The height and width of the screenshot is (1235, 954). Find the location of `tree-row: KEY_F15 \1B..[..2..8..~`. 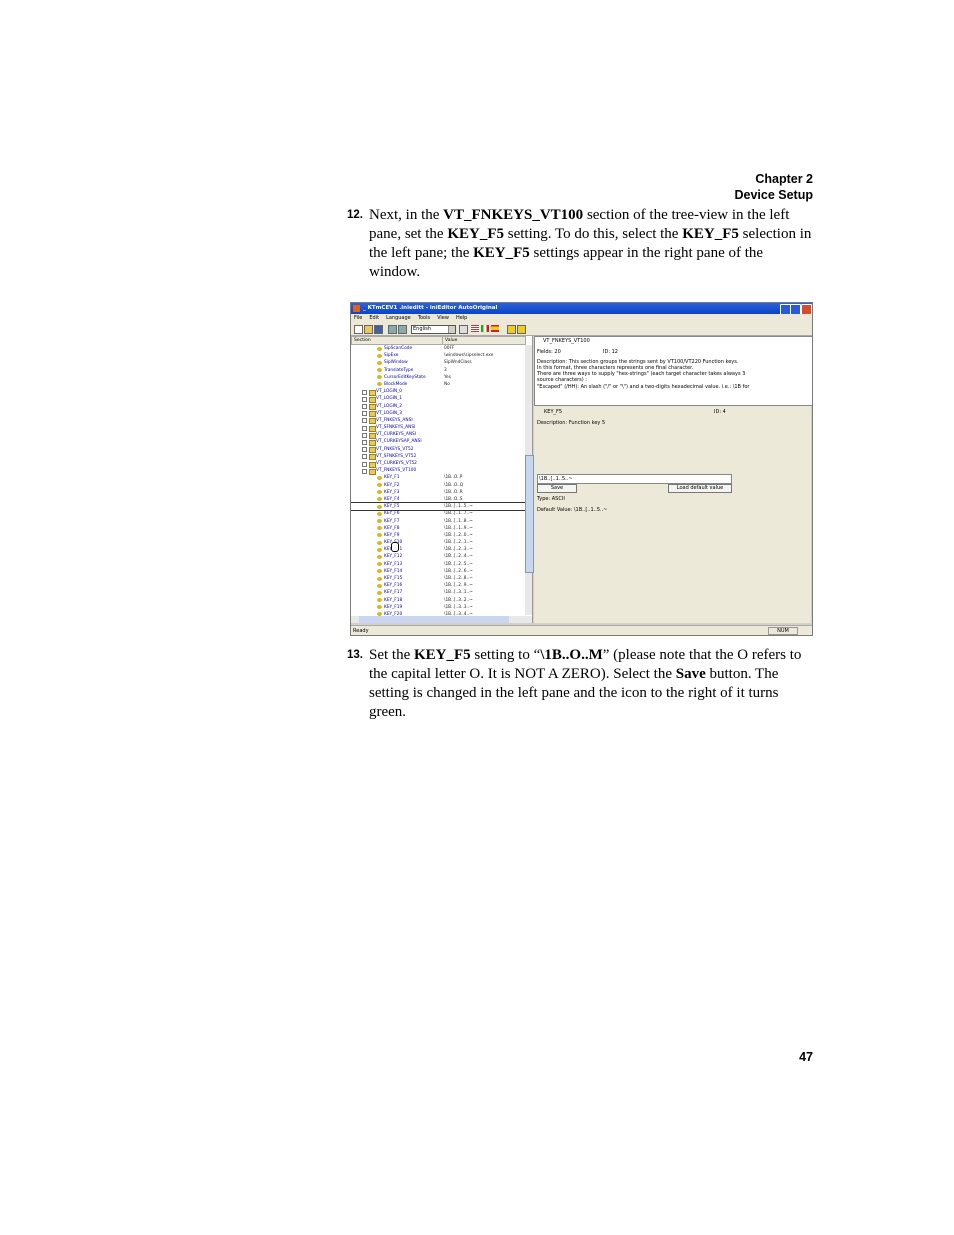

tree-row: KEY_F15 \1B..[..2..8..~ is located at coordinates (439, 578).